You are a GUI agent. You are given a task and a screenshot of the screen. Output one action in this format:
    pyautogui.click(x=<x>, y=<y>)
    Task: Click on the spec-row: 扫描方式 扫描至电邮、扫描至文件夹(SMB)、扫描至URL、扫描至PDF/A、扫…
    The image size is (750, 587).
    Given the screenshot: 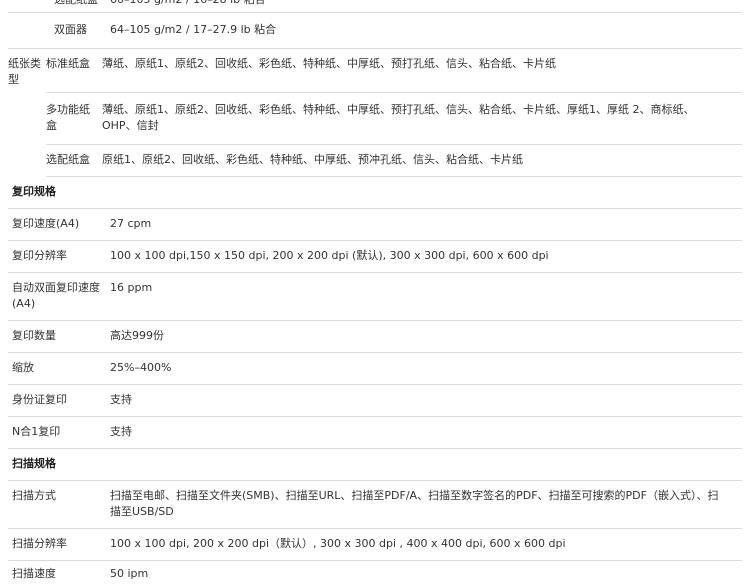 What is the action you would take?
    pyautogui.click(x=375, y=504)
    